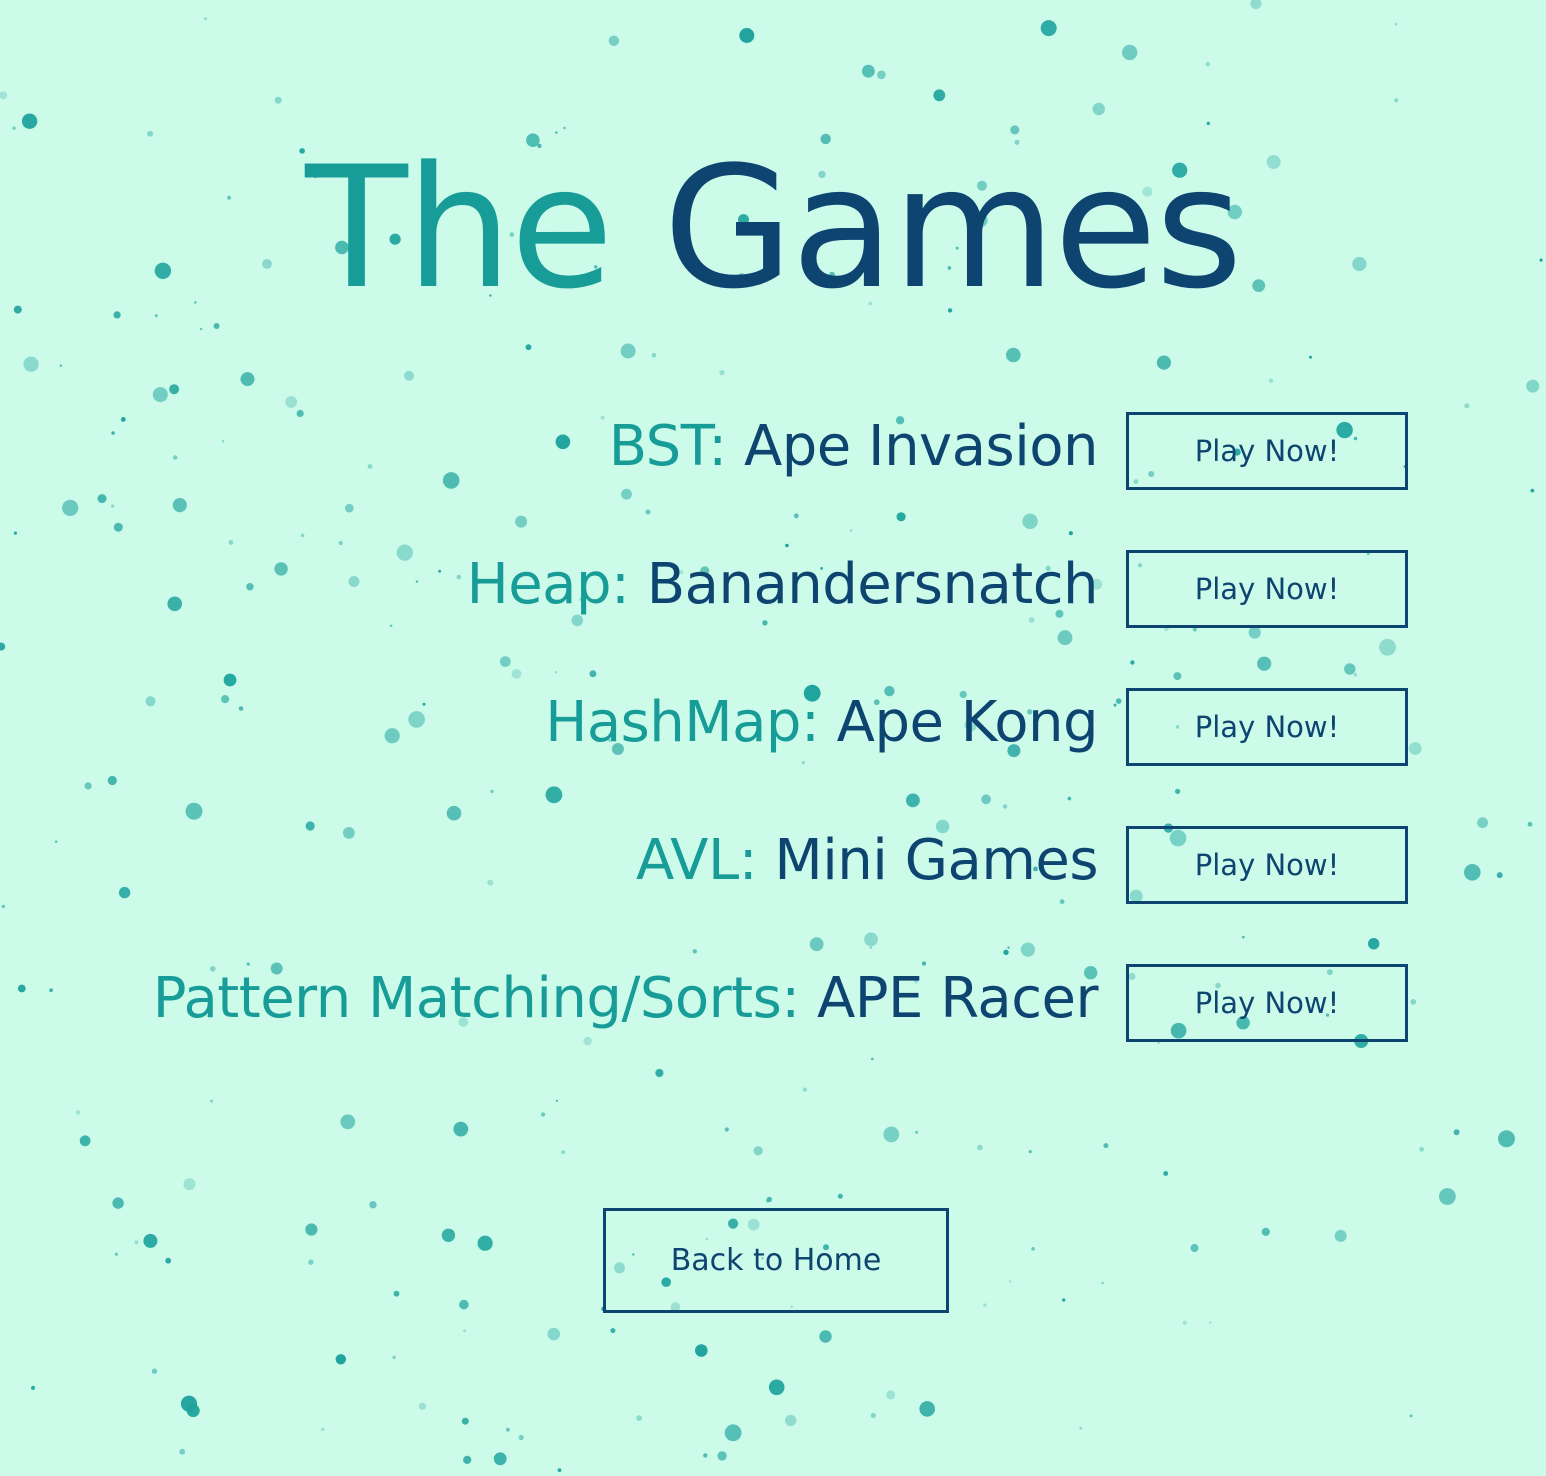  What do you see at coordinates (696, 860) in the screenshot?
I see `game-topic: AVL:` at bounding box center [696, 860].